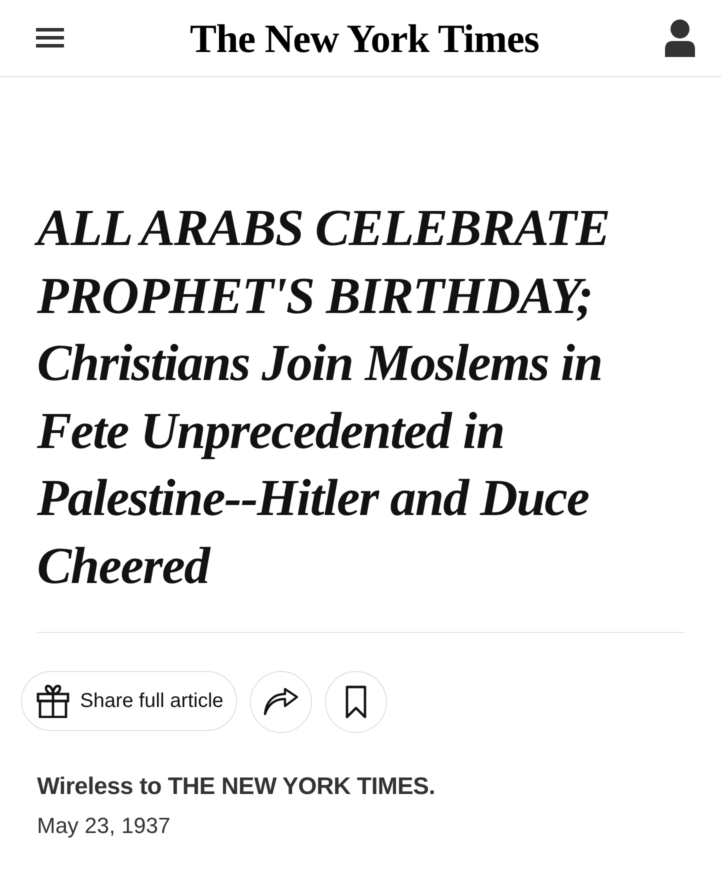 The image size is (721, 869). What do you see at coordinates (129, 701) in the screenshot?
I see `share-article-button: Share full article` at bounding box center [129, 701].